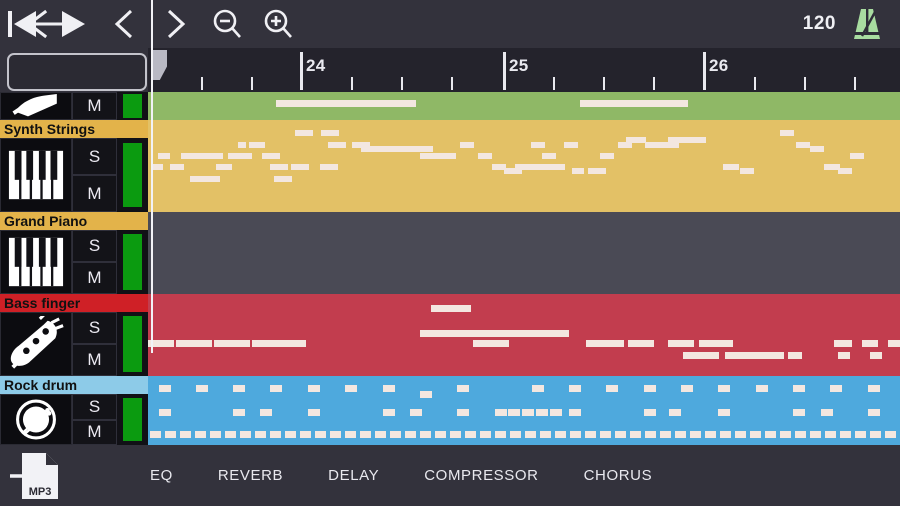 This screenshot has height=506, width=900. Describe the element at coordinates (74, 385) in the screenshot. I see `track-name-label: Rock drum` at that location.